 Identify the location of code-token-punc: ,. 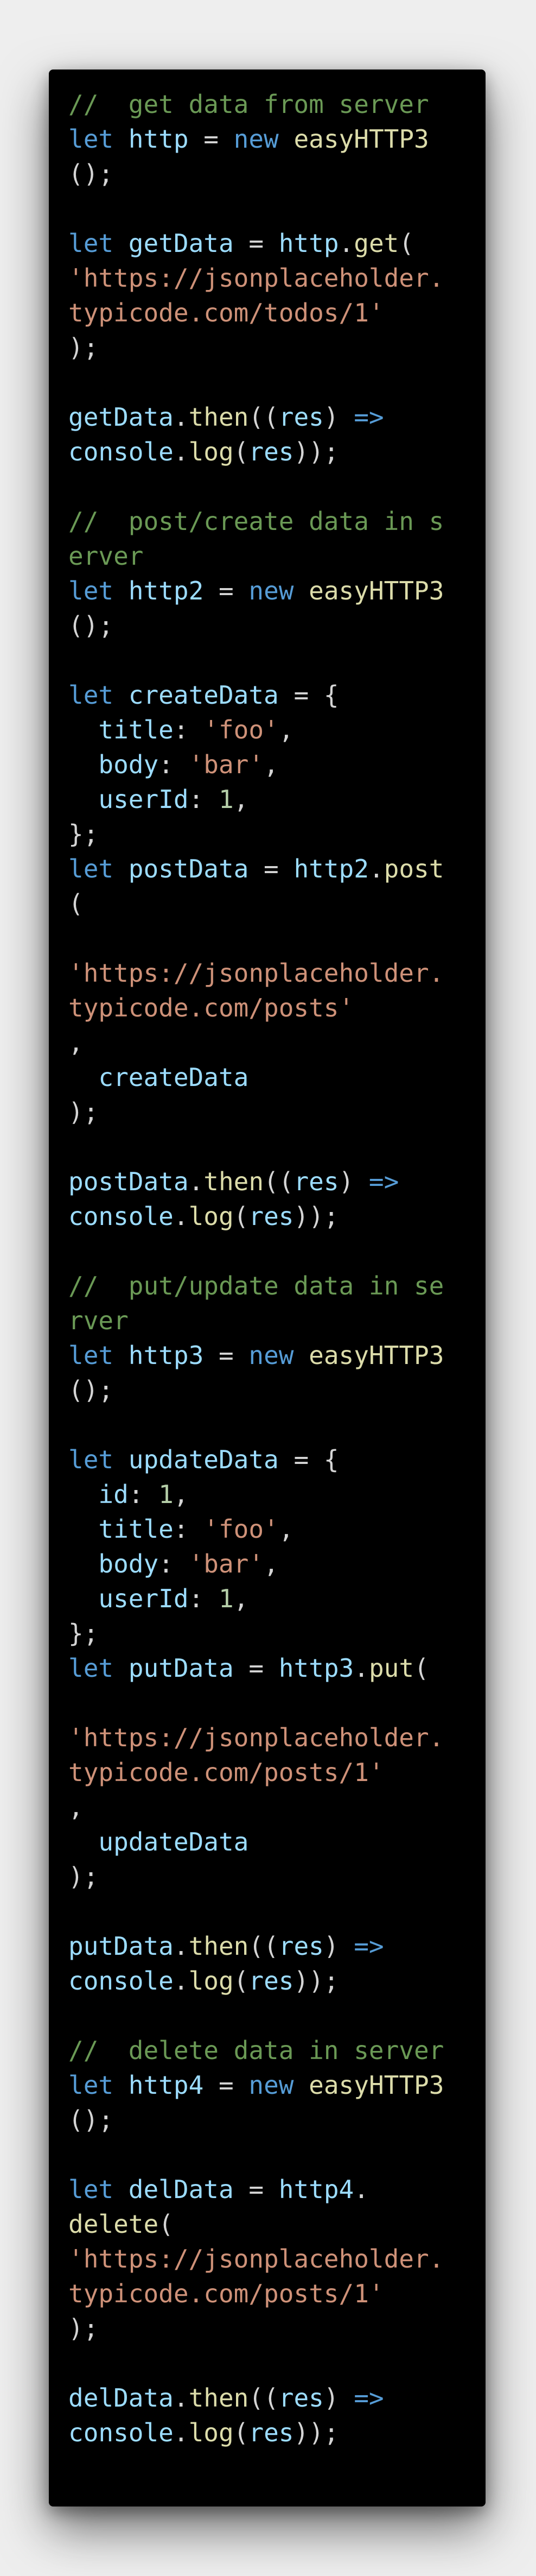
(271, 765).